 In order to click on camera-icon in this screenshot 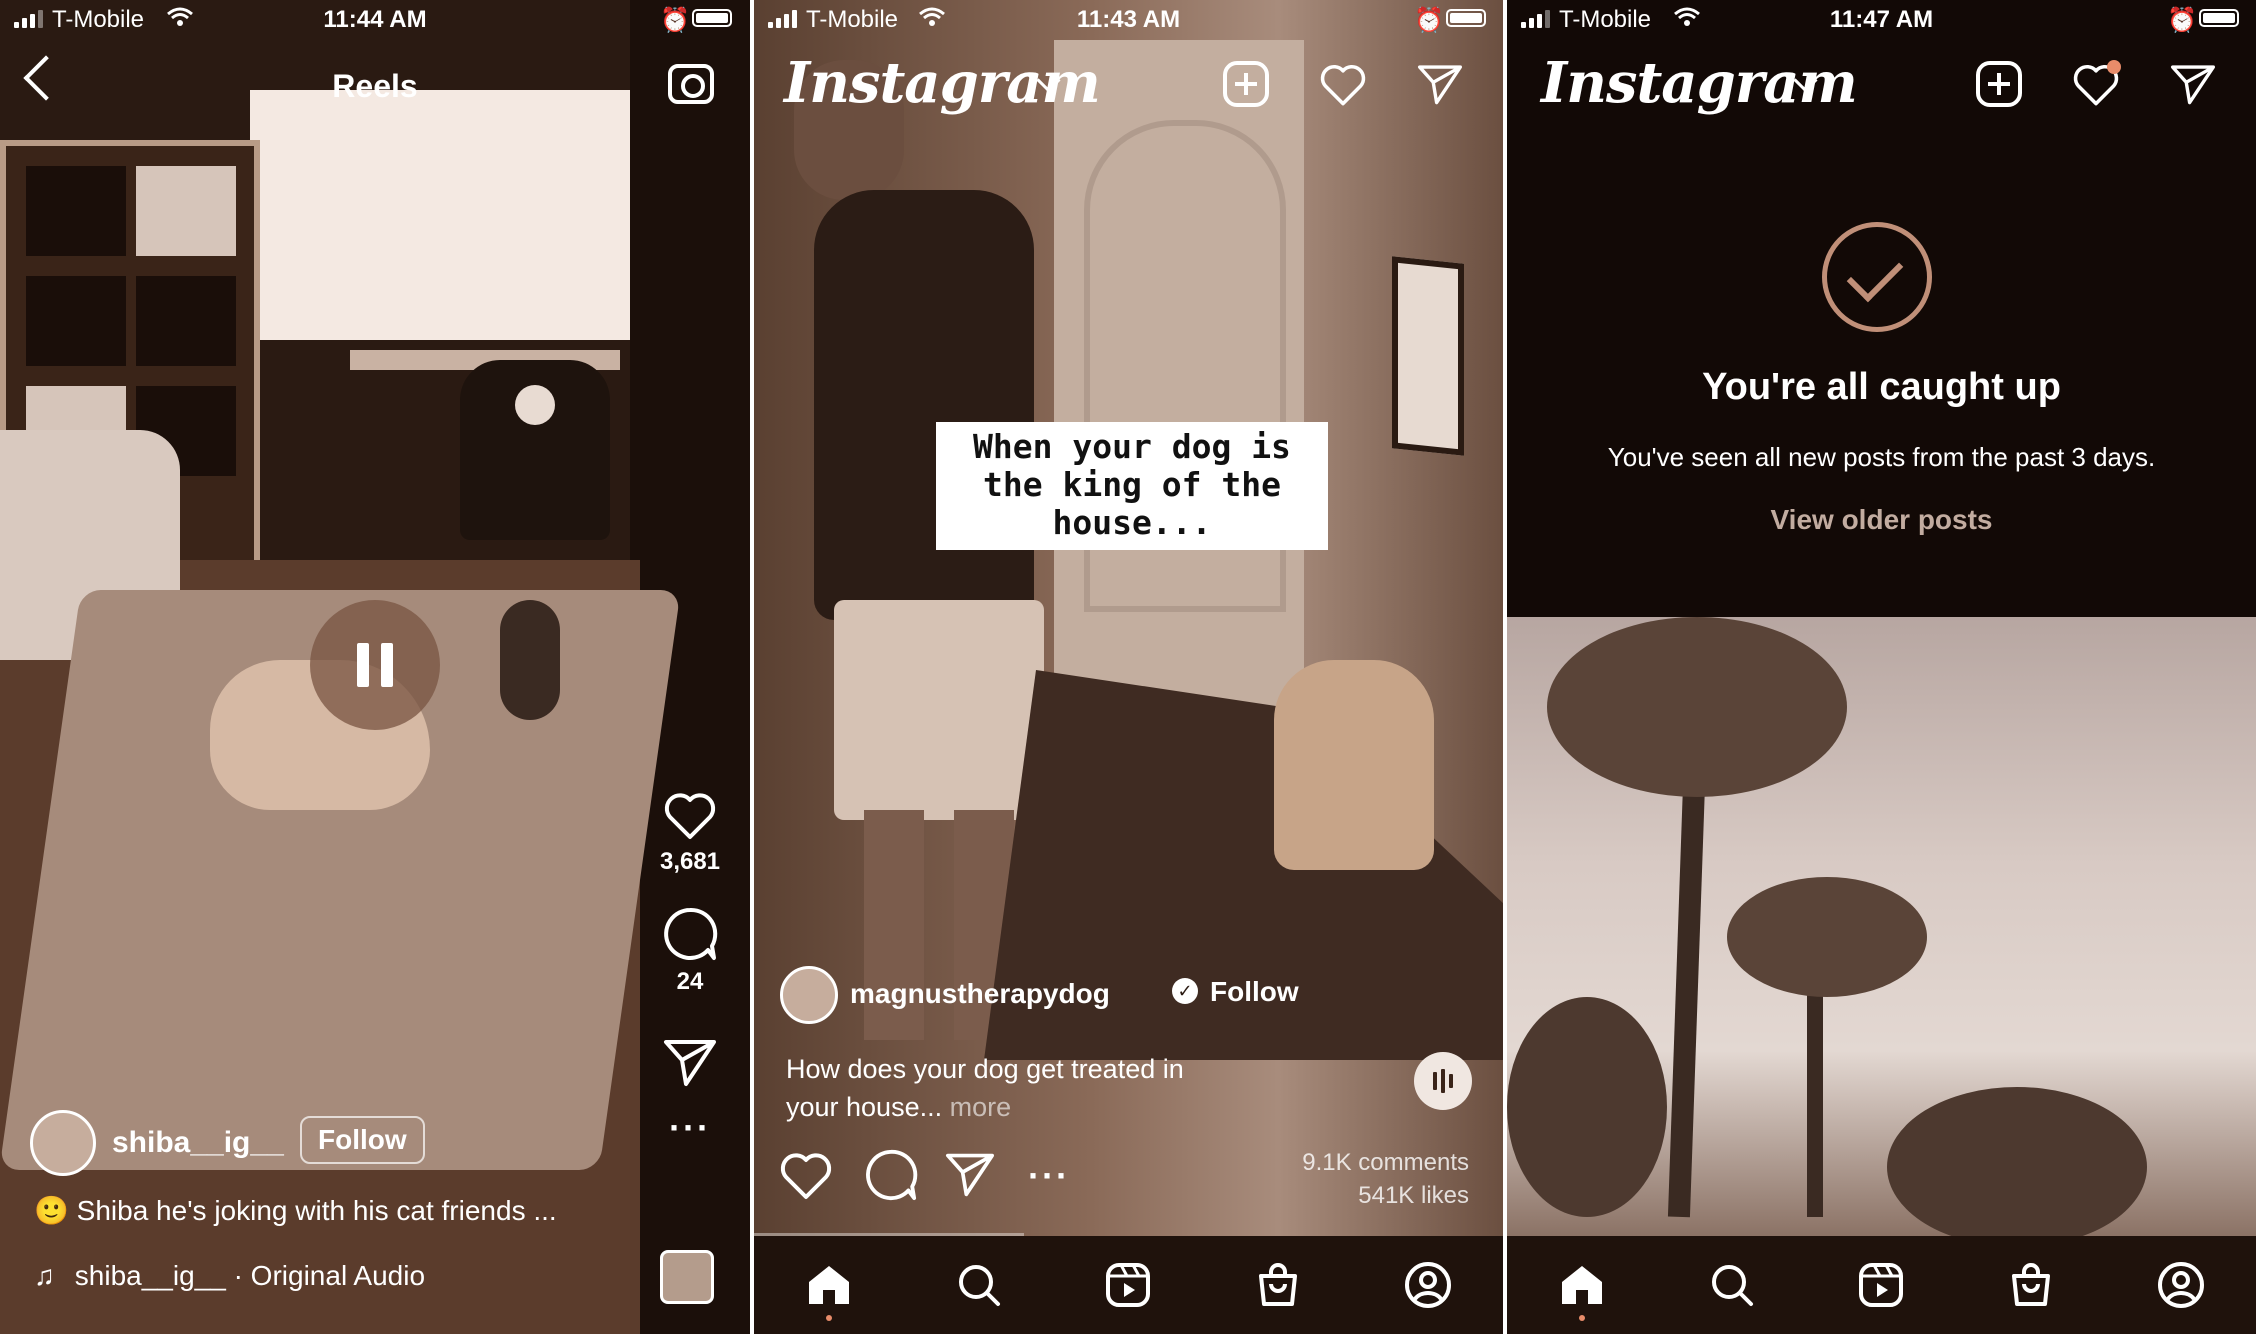, I will do `click(691, 84)`.